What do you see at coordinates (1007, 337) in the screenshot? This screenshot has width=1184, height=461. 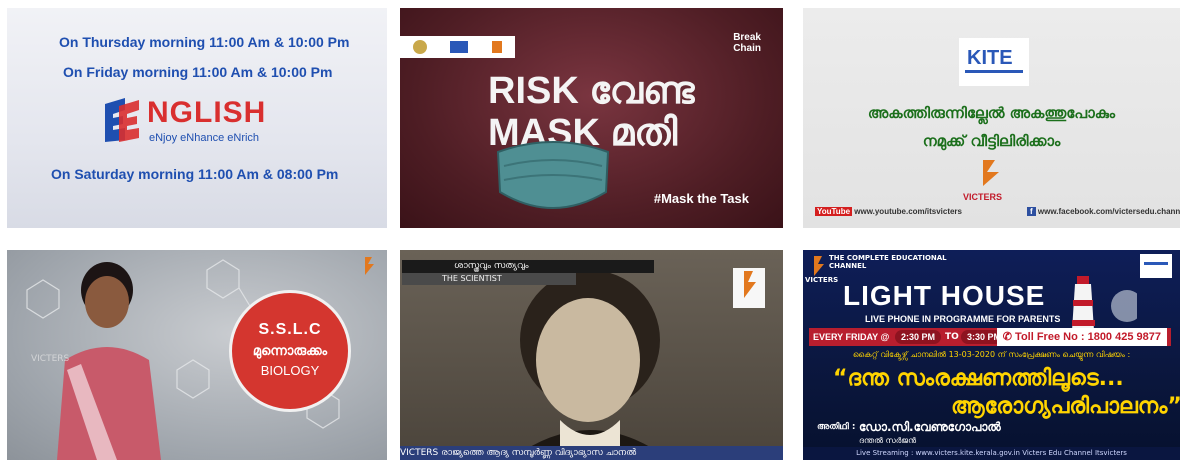 I see `phone-icon: ✆` at bounding box center [1007, 337].